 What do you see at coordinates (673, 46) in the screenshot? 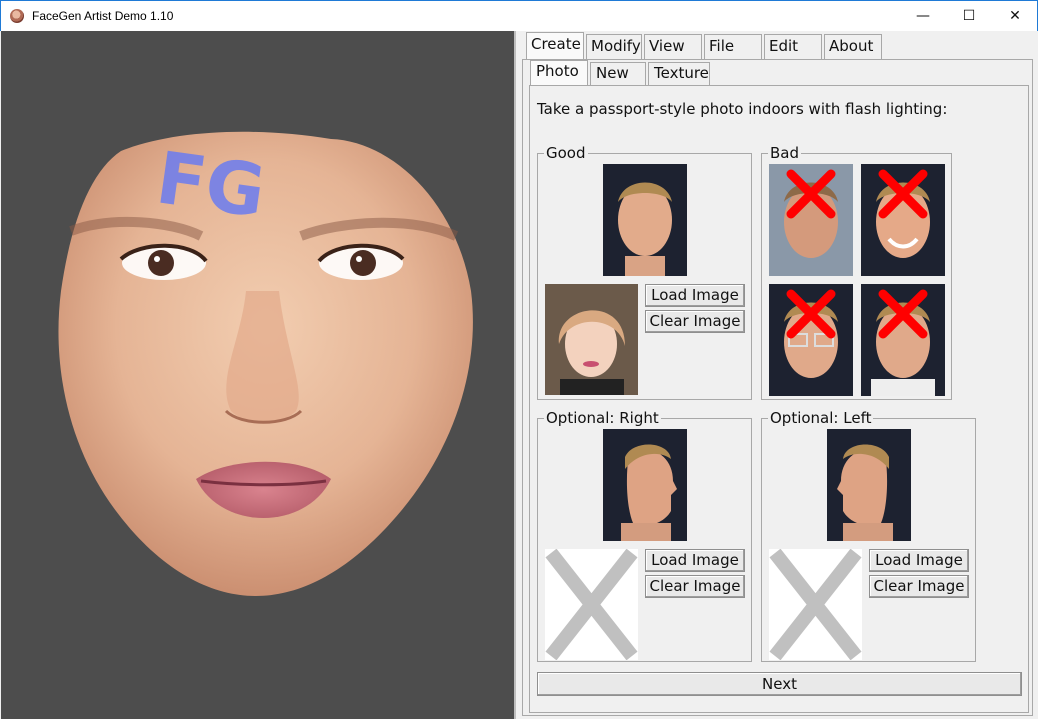
I see `tab-view: View` at bounding box center [673, 46].